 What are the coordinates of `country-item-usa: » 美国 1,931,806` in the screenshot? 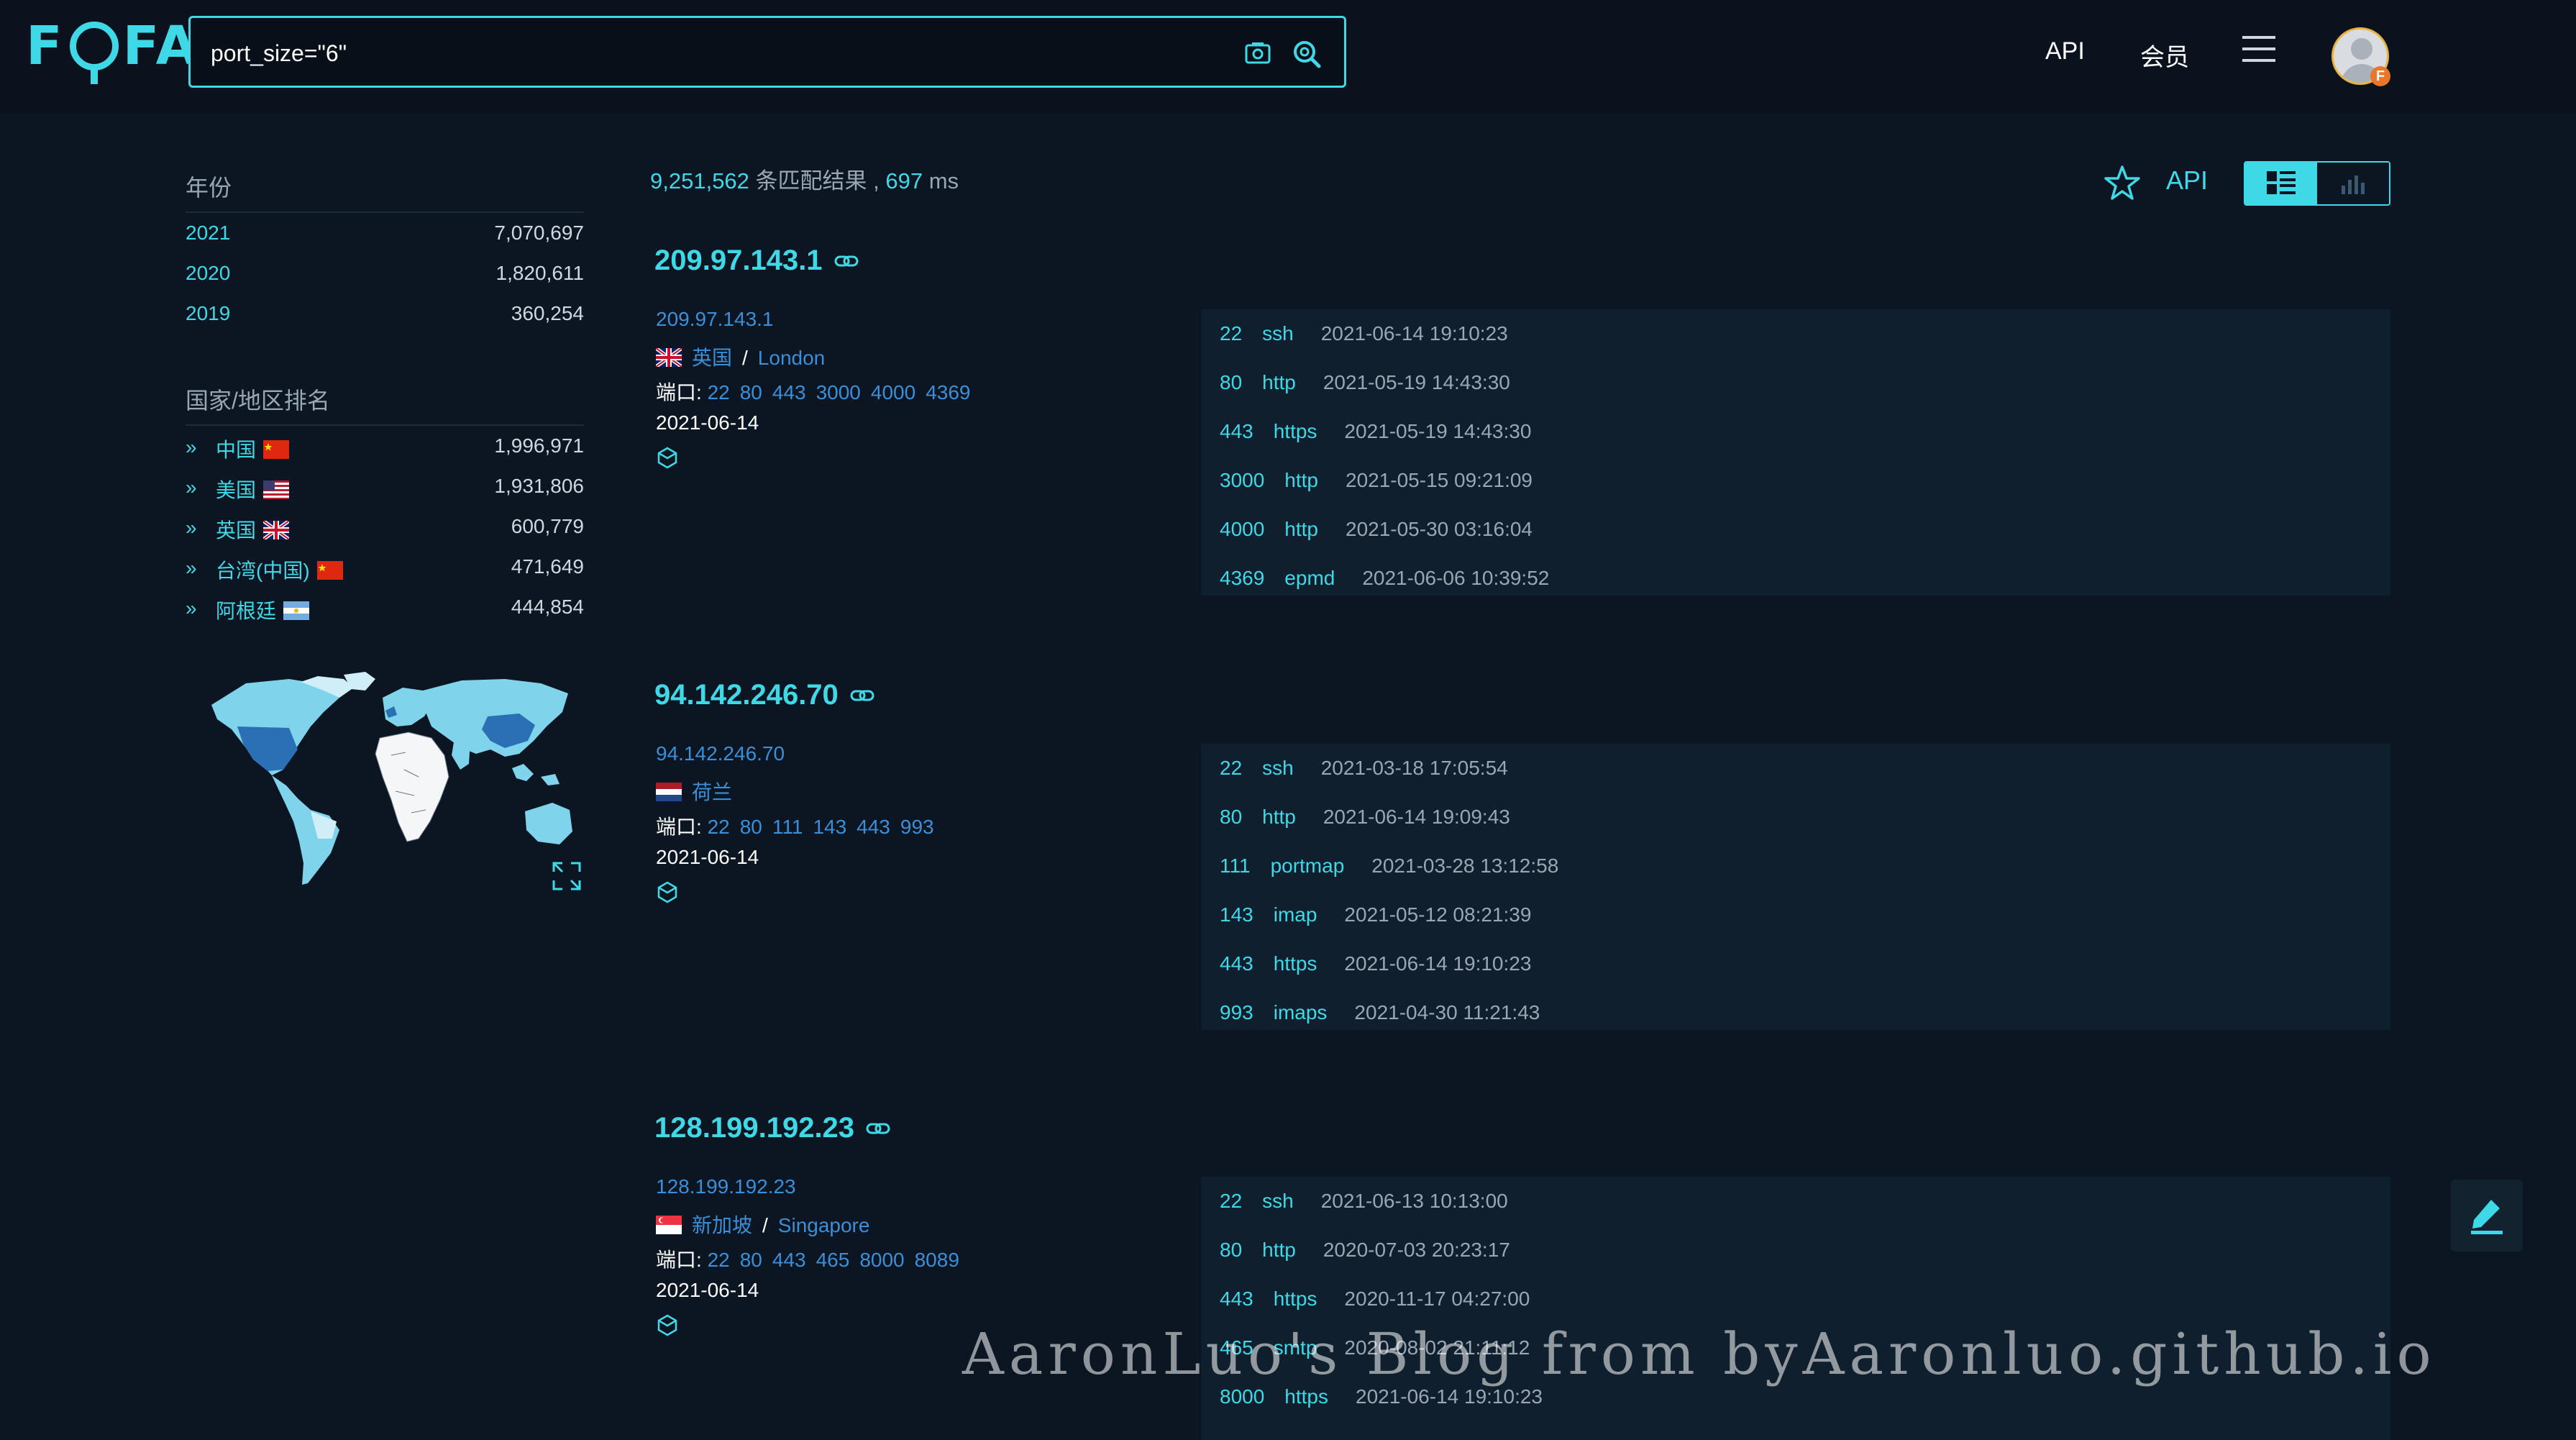 It's located at (385, 489).